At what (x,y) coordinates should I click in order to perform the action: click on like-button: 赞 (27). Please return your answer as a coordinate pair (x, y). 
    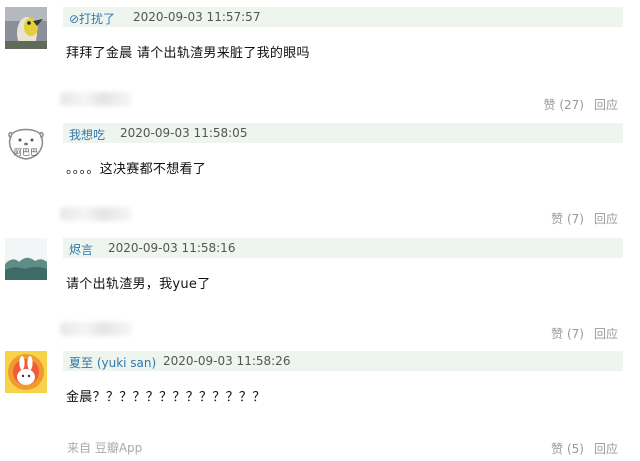
    Looking at the image, I should click on (564, 105).